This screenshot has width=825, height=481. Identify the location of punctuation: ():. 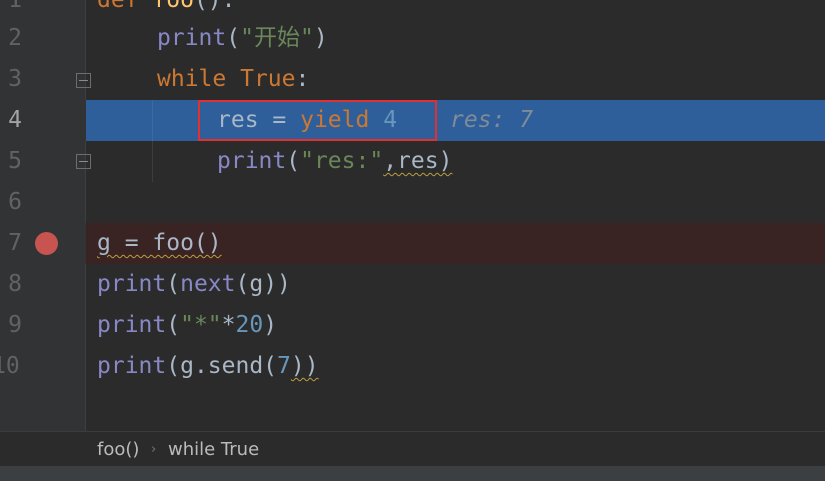
(214, 6).